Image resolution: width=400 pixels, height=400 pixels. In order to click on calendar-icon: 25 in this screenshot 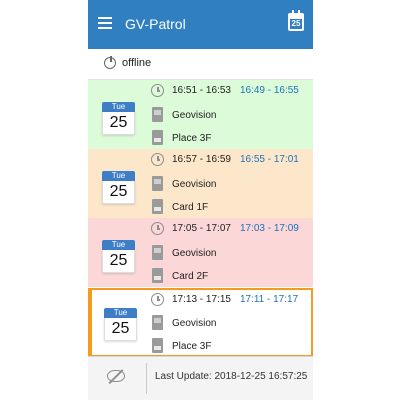, I will do `click(296, 20)`.